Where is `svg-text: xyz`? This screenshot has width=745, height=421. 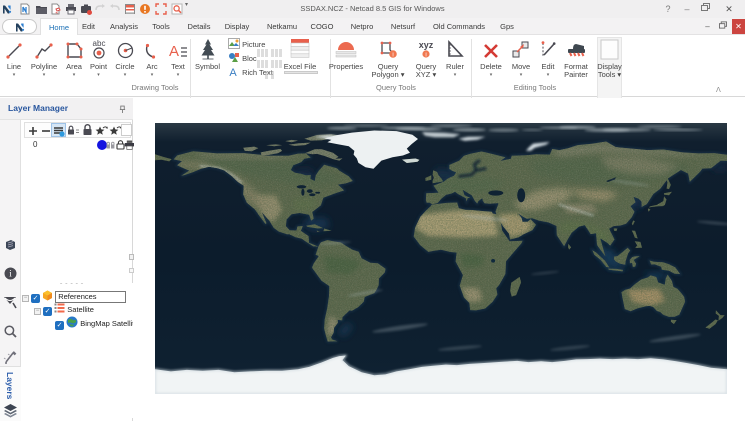 svg-text: xyz is located at coordinates (426, 45).